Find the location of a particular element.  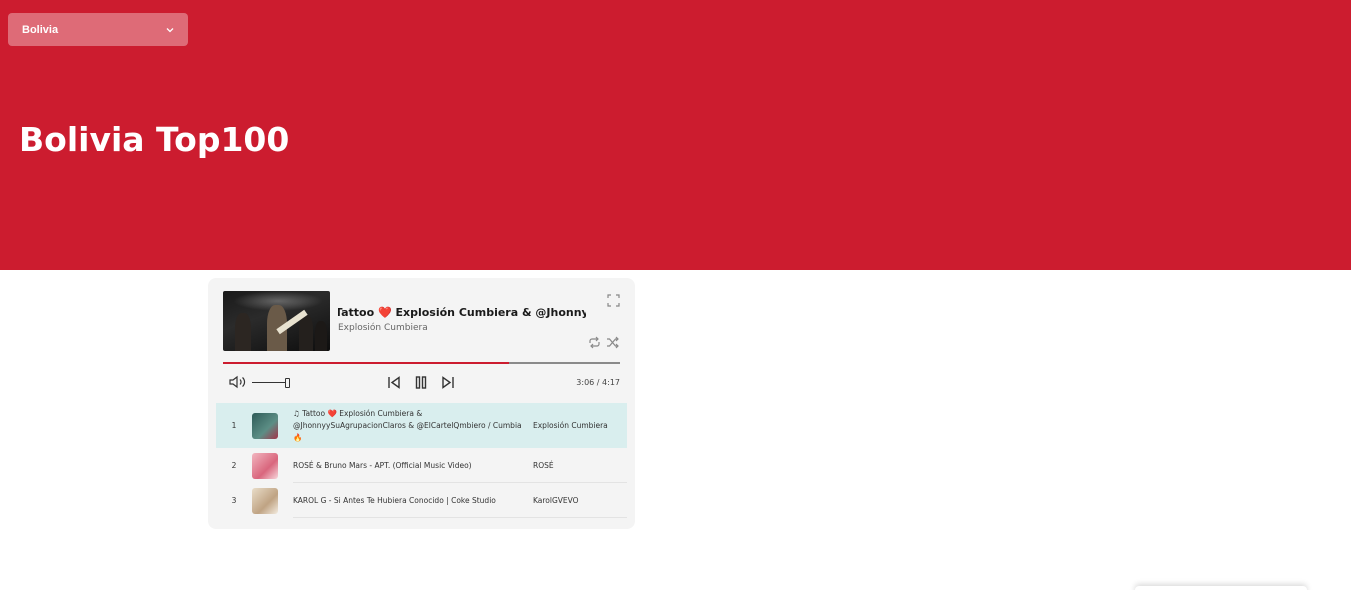

volume-slider is located at coordinates (270, 382).